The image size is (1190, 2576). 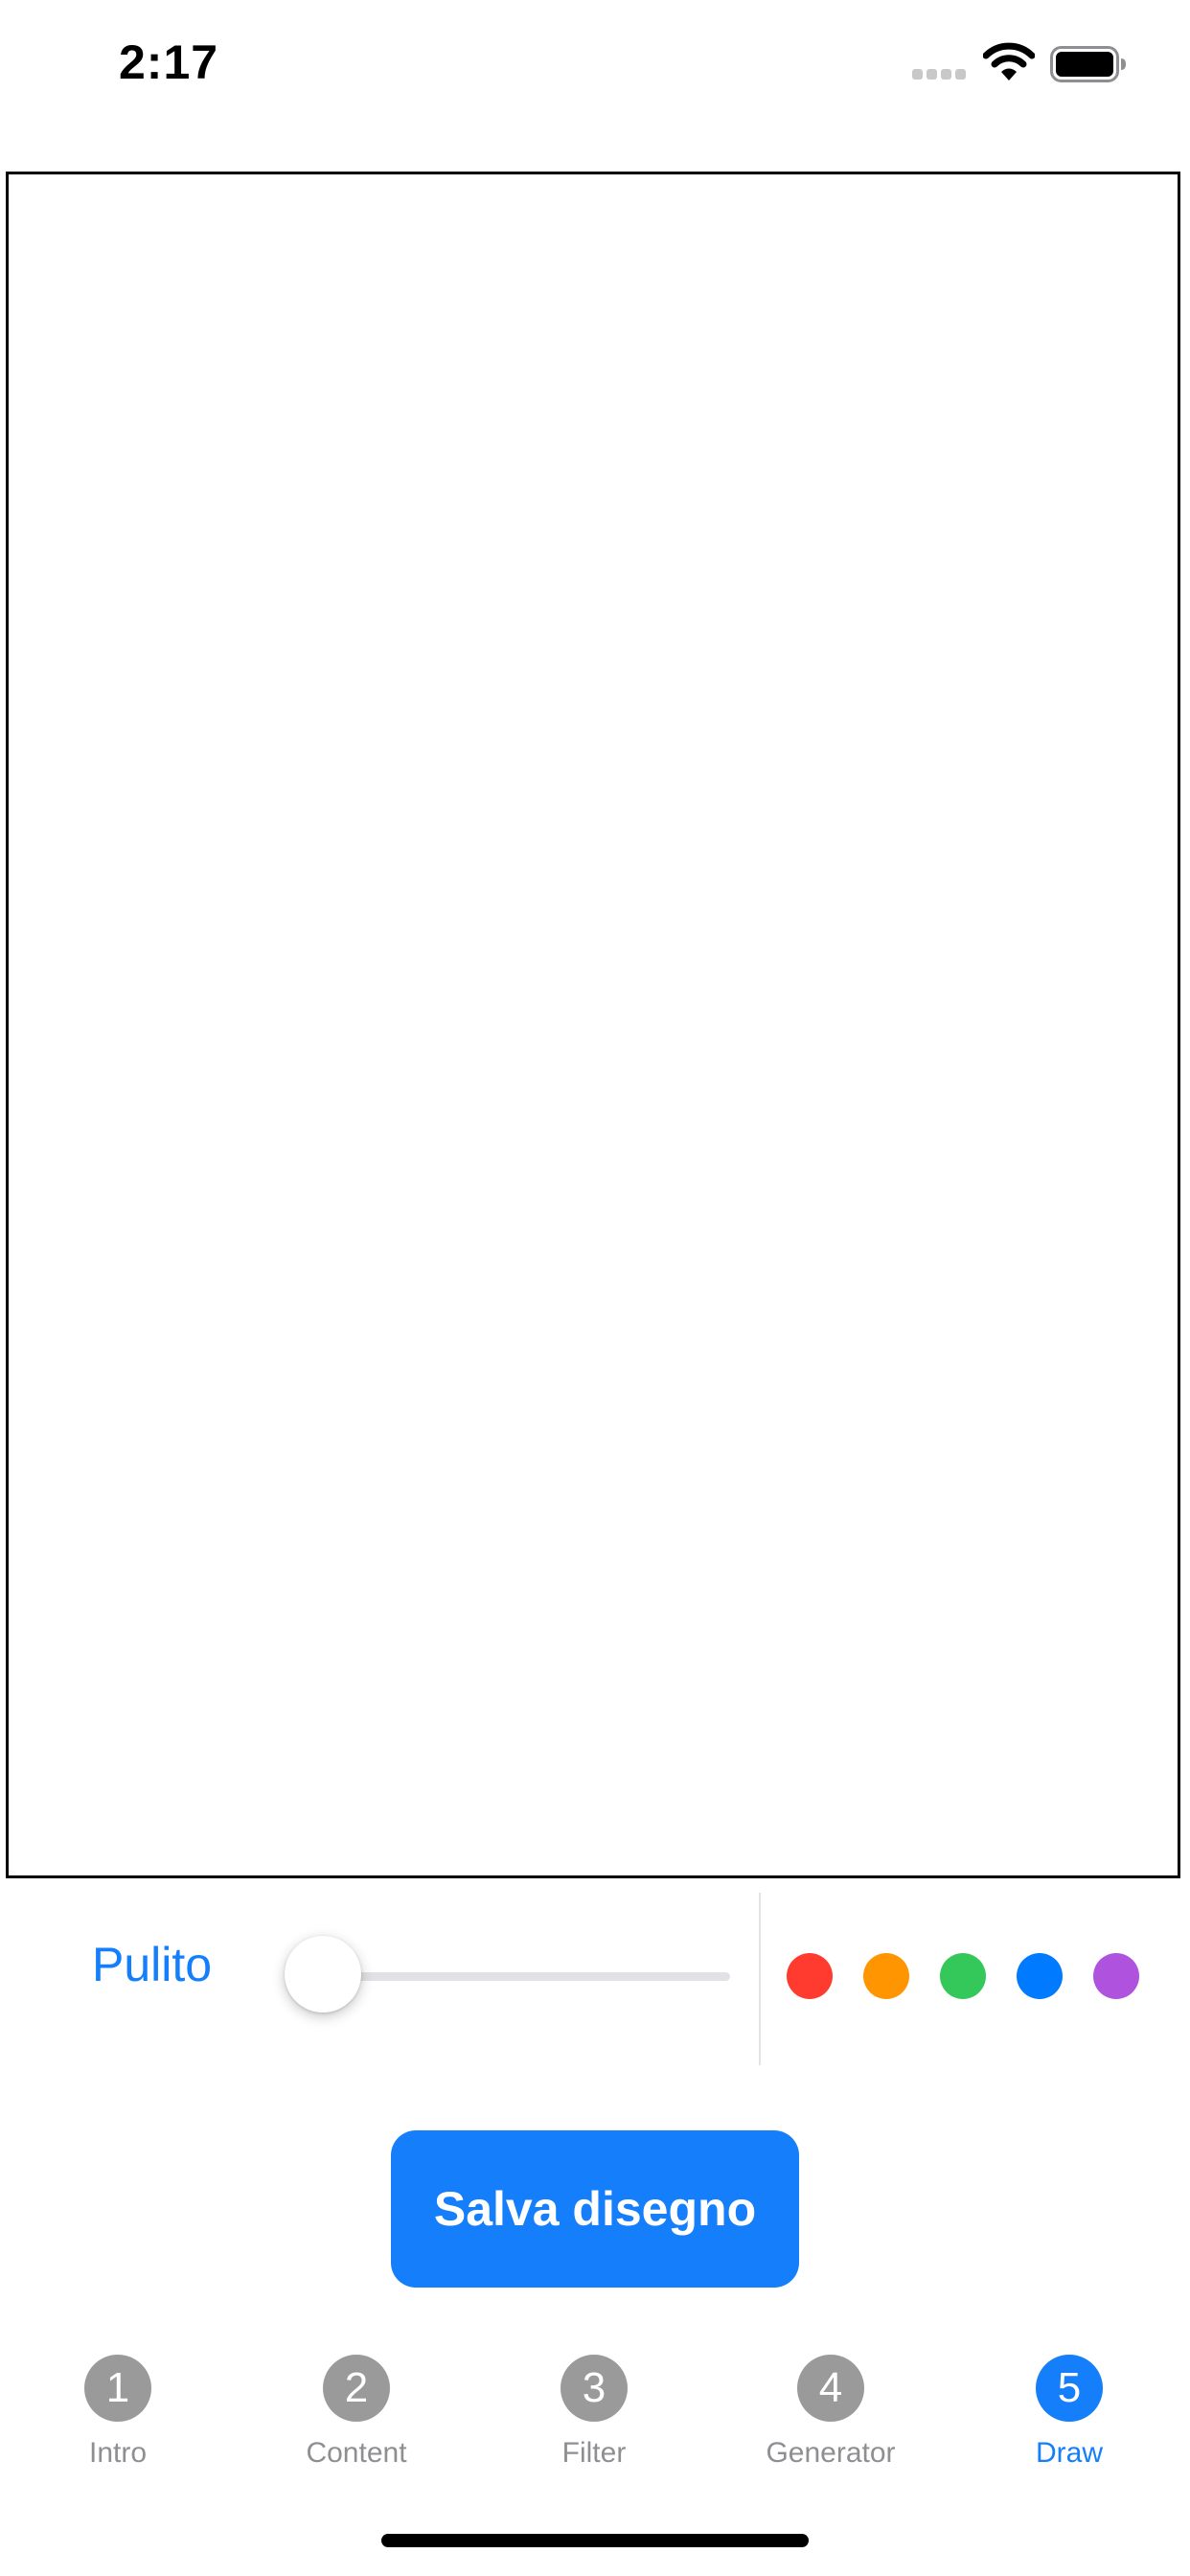 What do you see at coordinates (169, 62) in the screenshot?
I see `status-time: 2:17` at bounding box center [169, 62].